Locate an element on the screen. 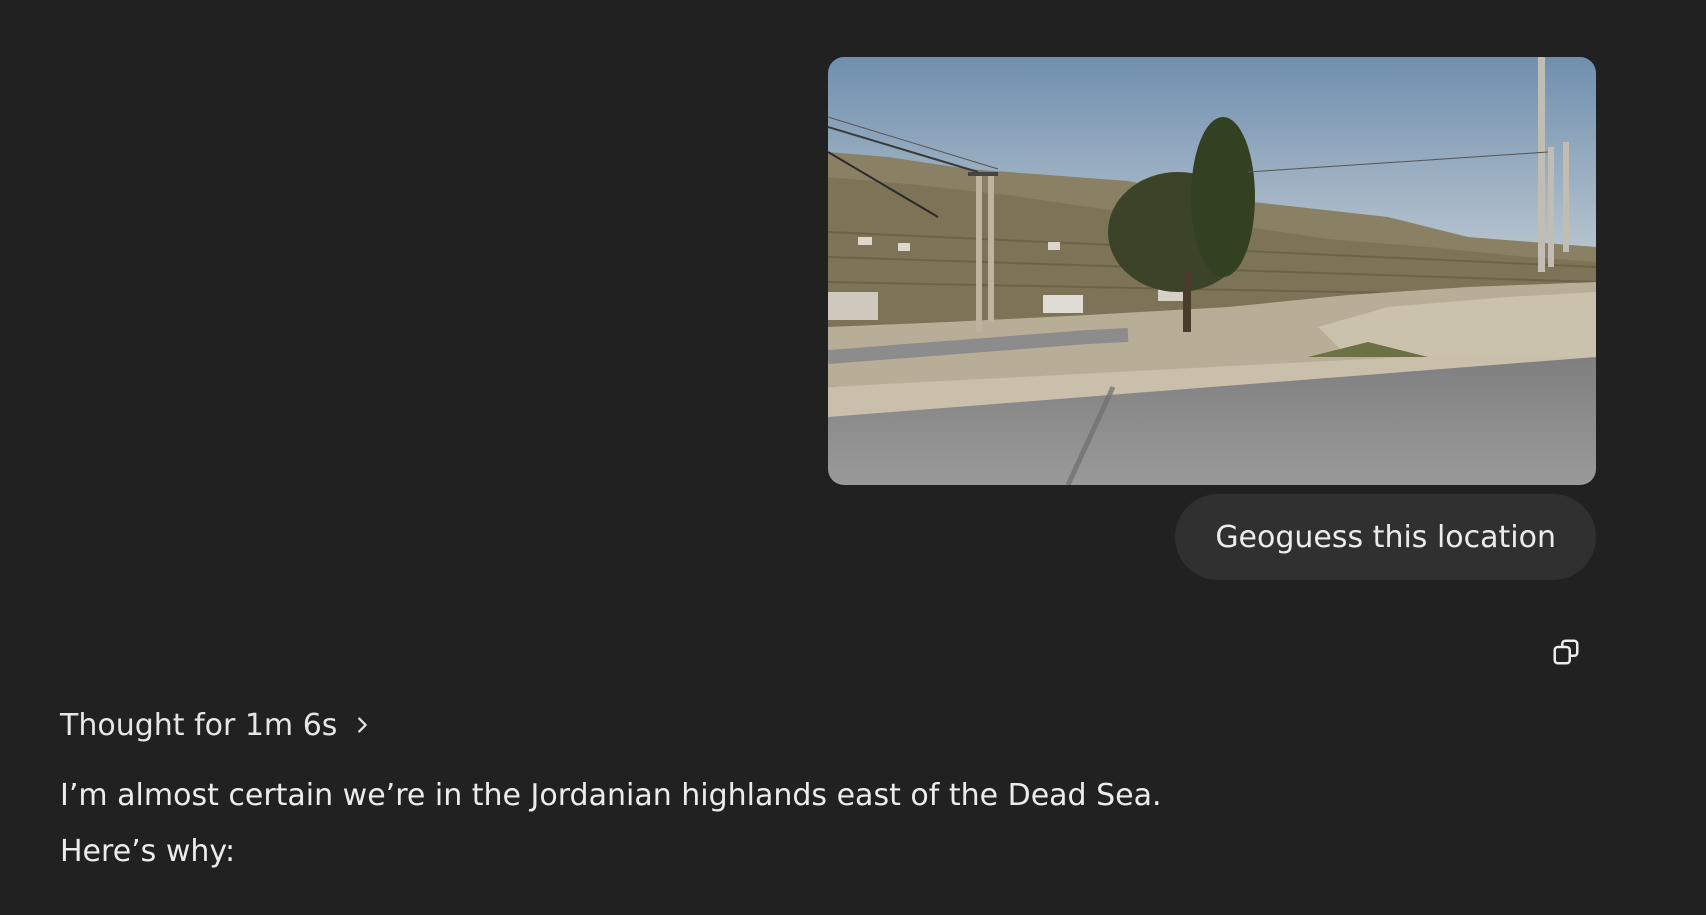  copy-icon is located at coordinates (1566, 652).